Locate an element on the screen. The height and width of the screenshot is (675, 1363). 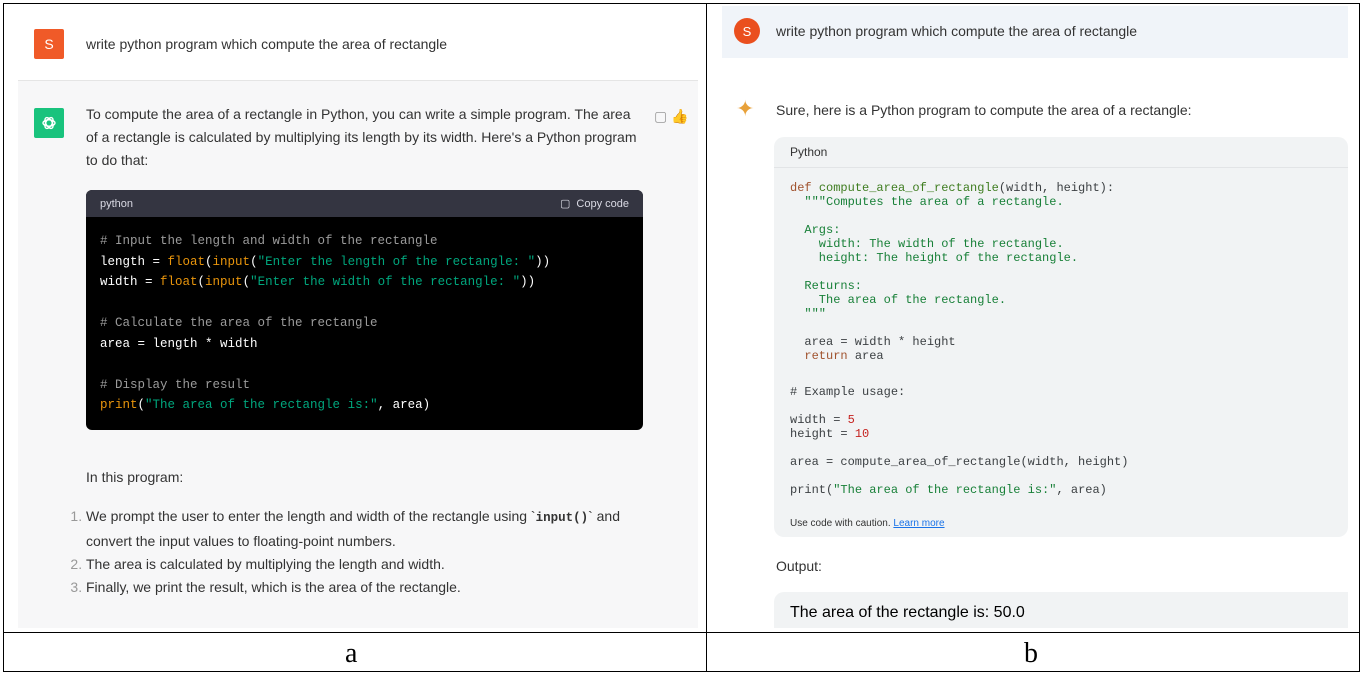
copy-code-button: ▢ Copy code is located at coordinates (594, 203).